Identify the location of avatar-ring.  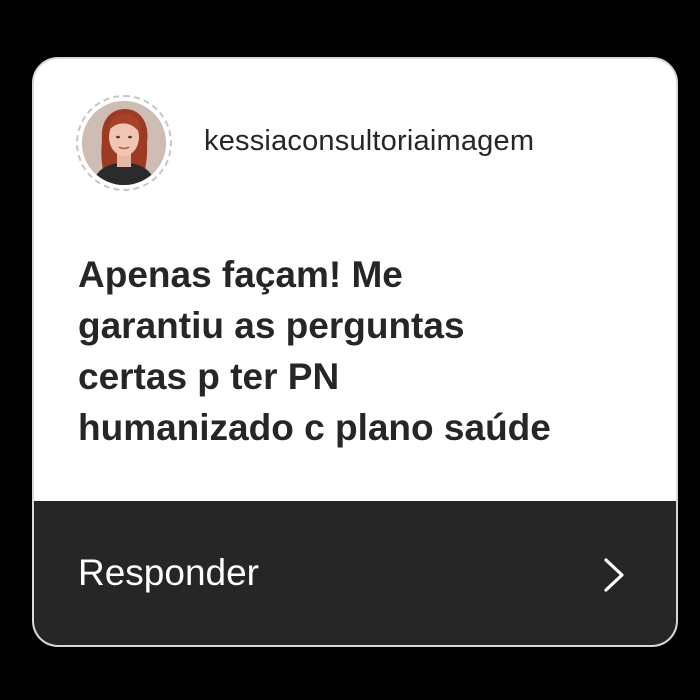
(124, 143).